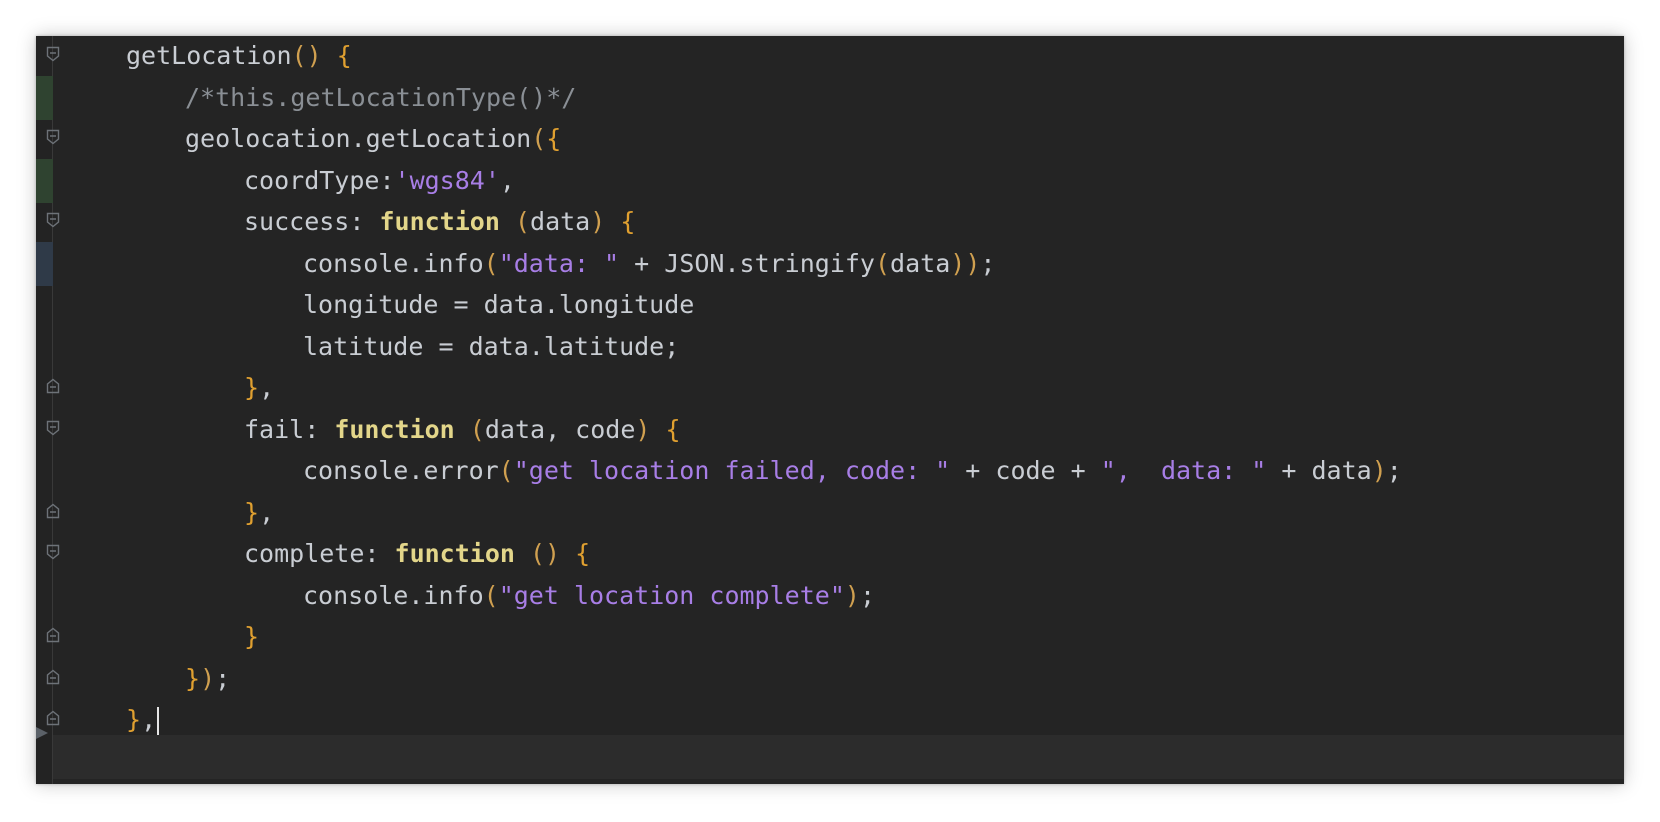 The width and height of the screenshot is (1660, 822). What do you see at coordinates (462, 430) in the screenshot?
I see `code-line: fail: function (data, code) {` at bounding box center [462, 430].